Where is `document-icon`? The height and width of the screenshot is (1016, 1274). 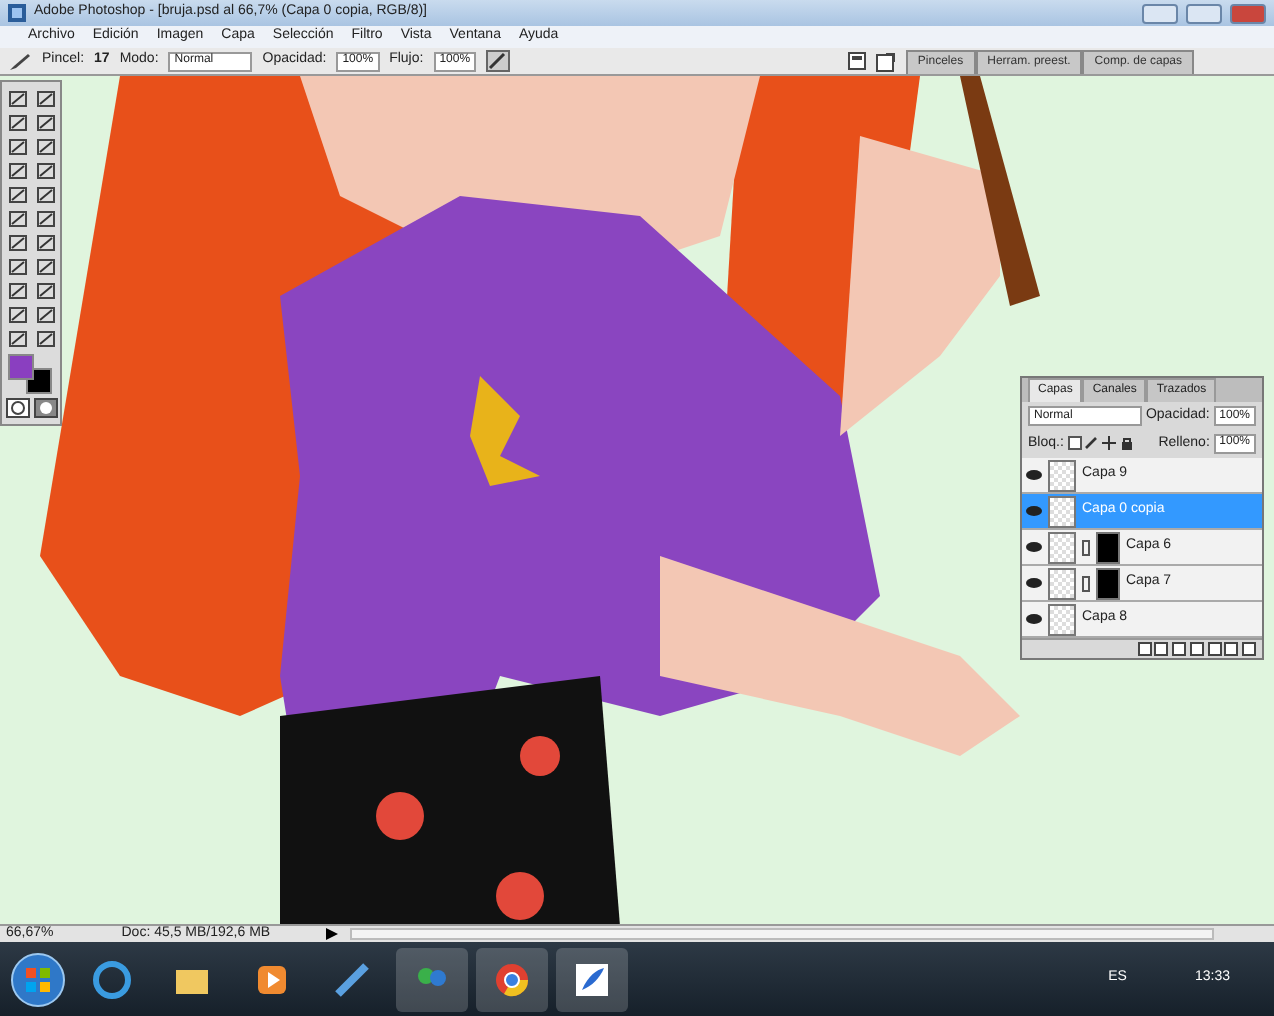 document-icon is located at coordinates (885, 61).